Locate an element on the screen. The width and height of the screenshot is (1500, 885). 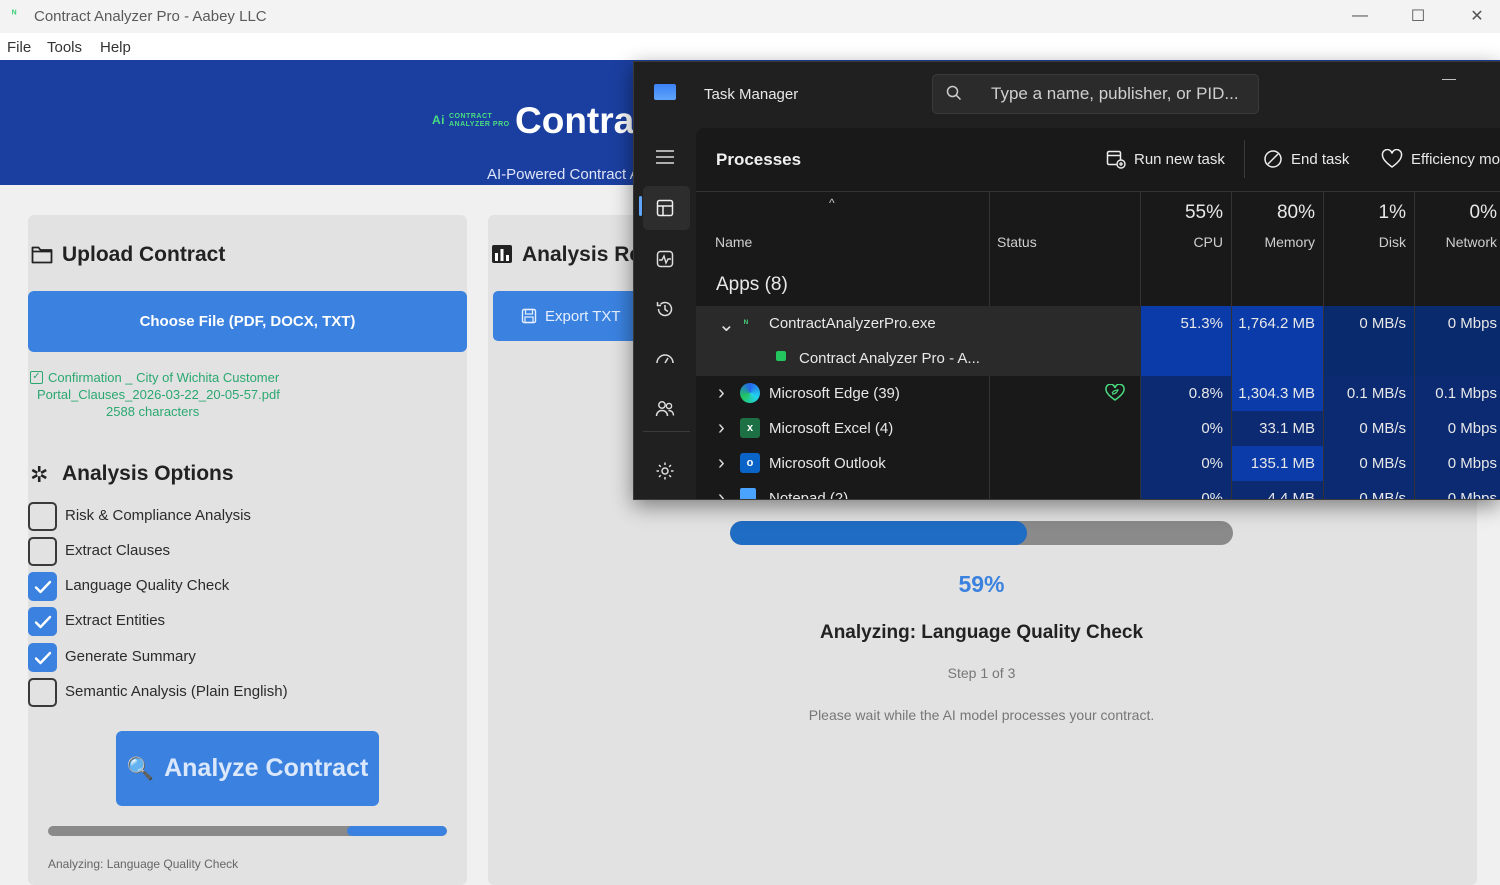
analyze-button-label: Analyze Contract is located at coordinates (266, 768).